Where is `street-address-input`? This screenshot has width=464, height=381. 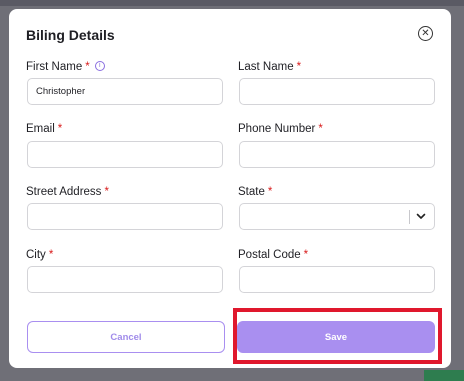
street-address-input is located at coordinates (125, 216).